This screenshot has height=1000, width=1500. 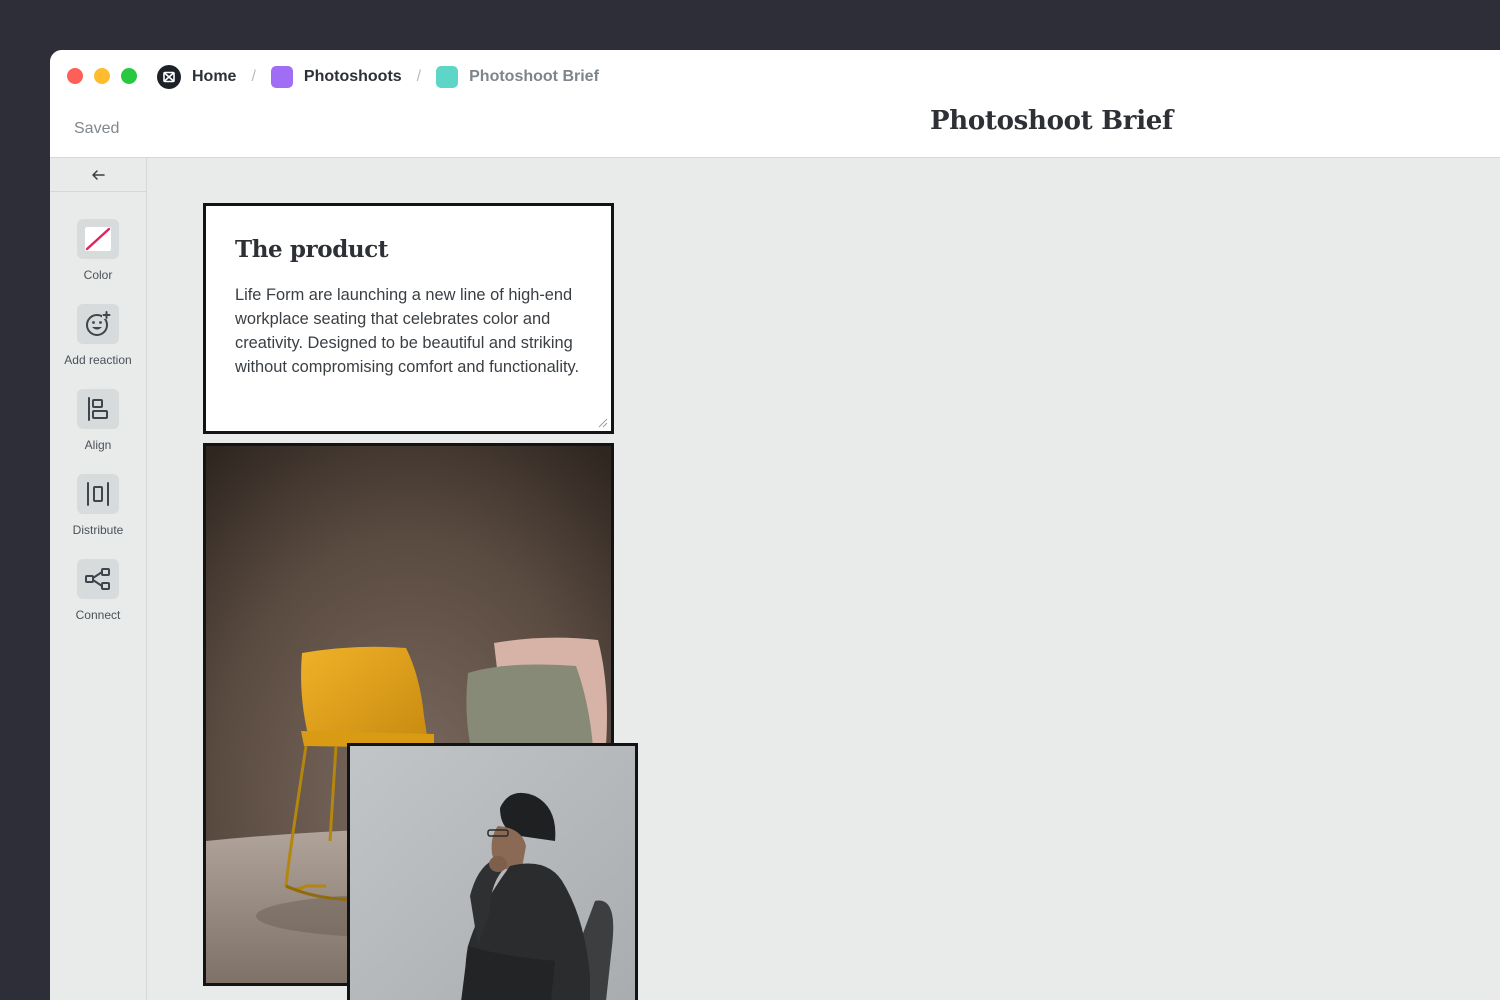 I want to click on minimize-window-button, so click(x=102, y=76).